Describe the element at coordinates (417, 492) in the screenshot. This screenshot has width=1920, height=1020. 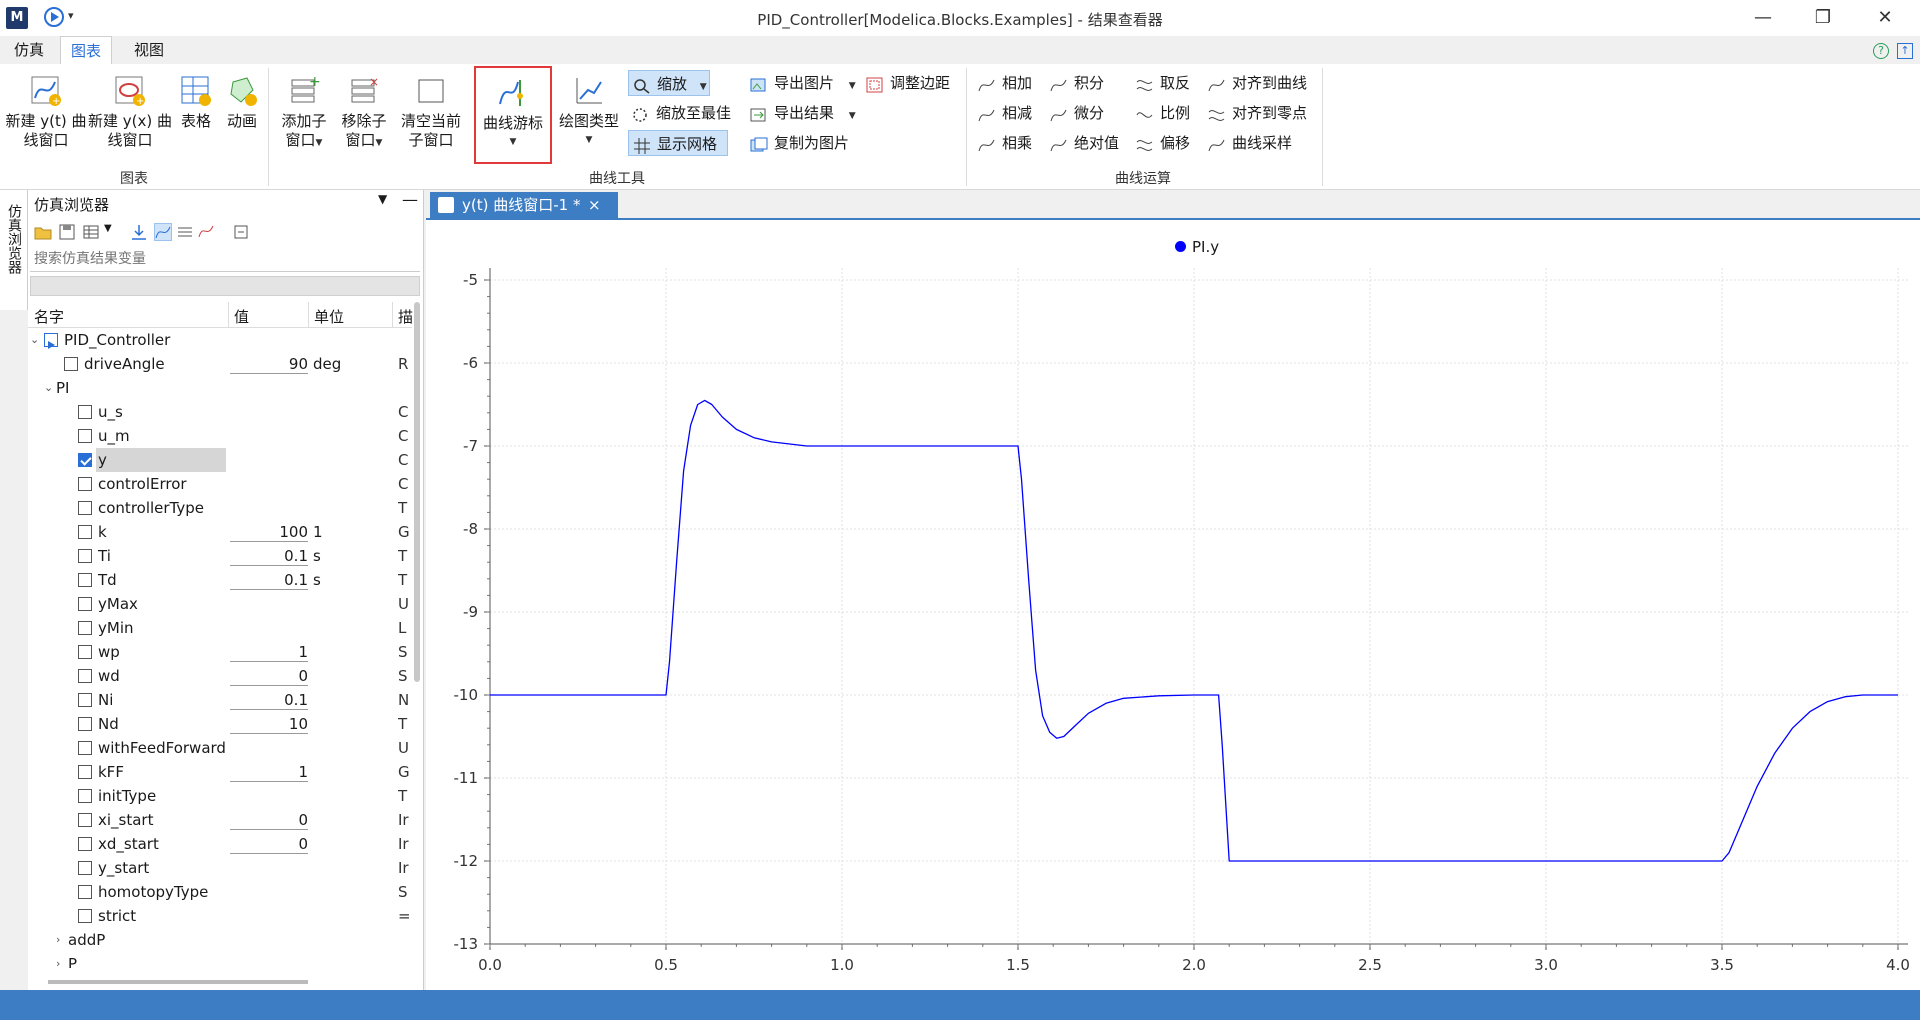
I see `tree-vertical-scrollbar` at that location.